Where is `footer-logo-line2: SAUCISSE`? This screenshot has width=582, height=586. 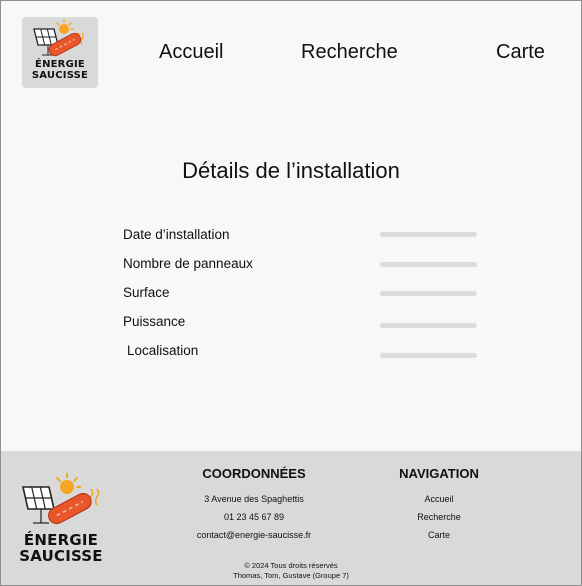 footer-logo-line2: SAUCISSE is located at coordinates (61, 556).